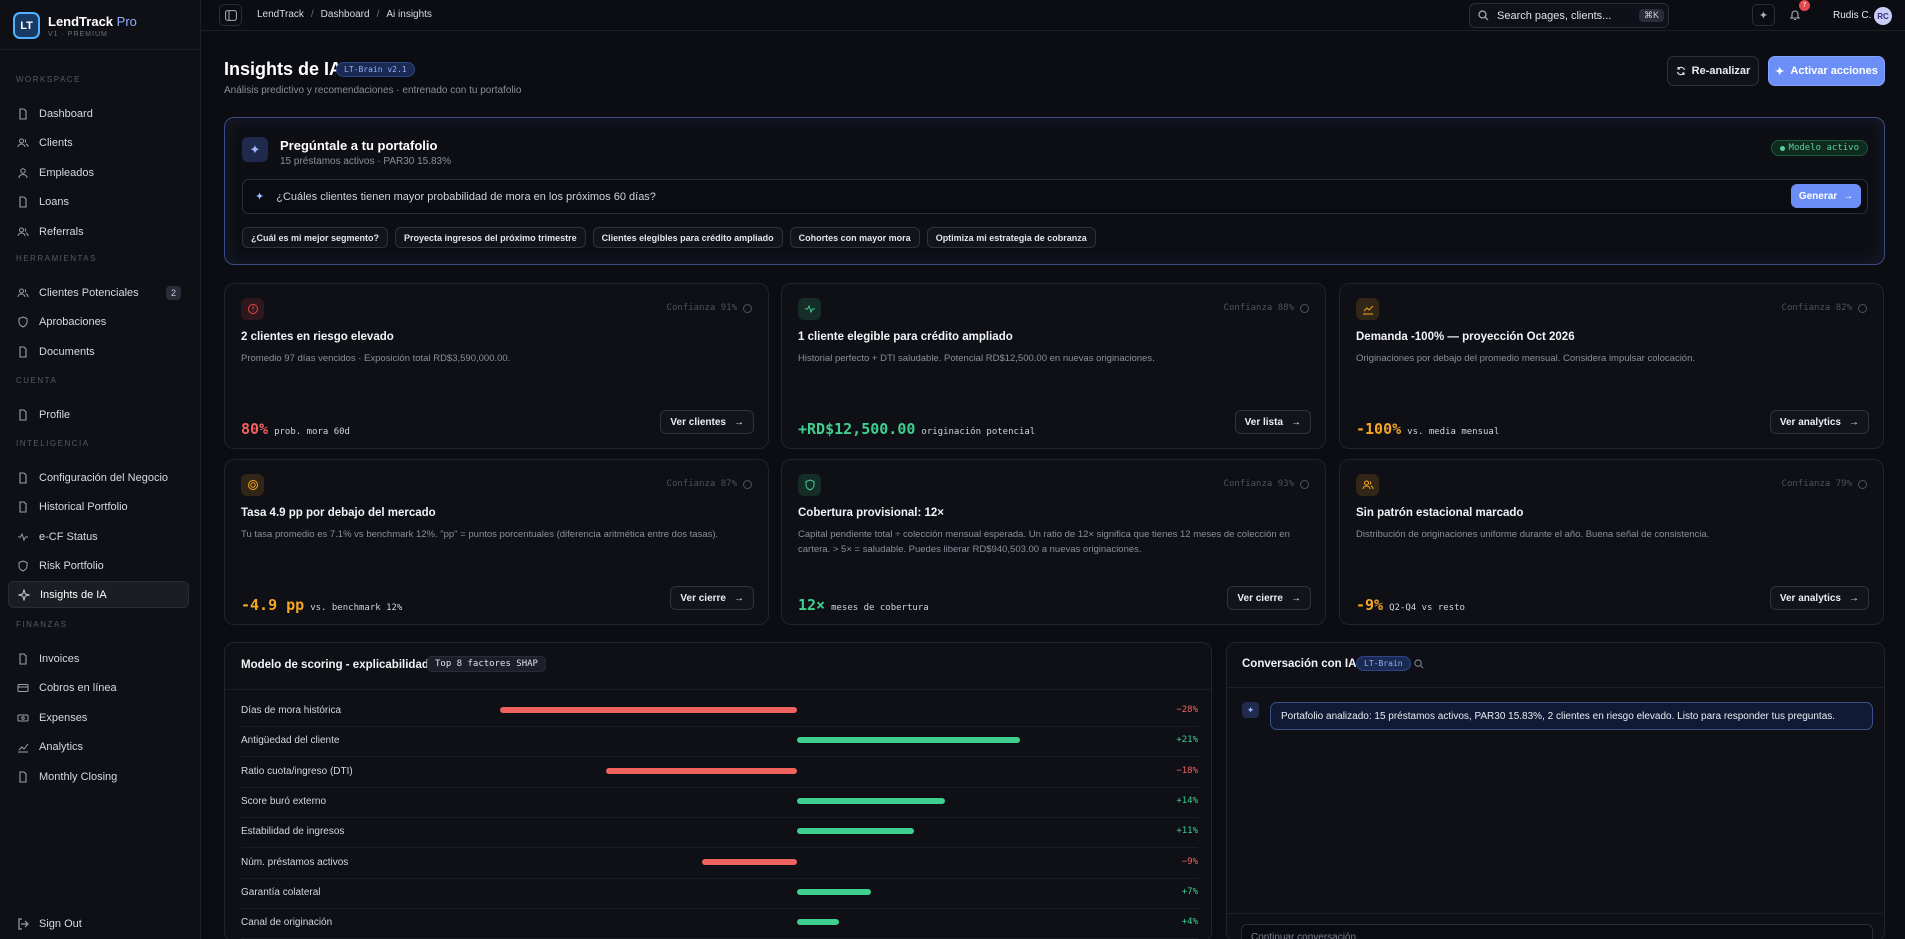 This screenshot has height=939, width=1905. What do you see at coordinates (1260, 598) in the screenshot?
I see `card-action-label: Ver cierre` at bounding box center [1260, 598].